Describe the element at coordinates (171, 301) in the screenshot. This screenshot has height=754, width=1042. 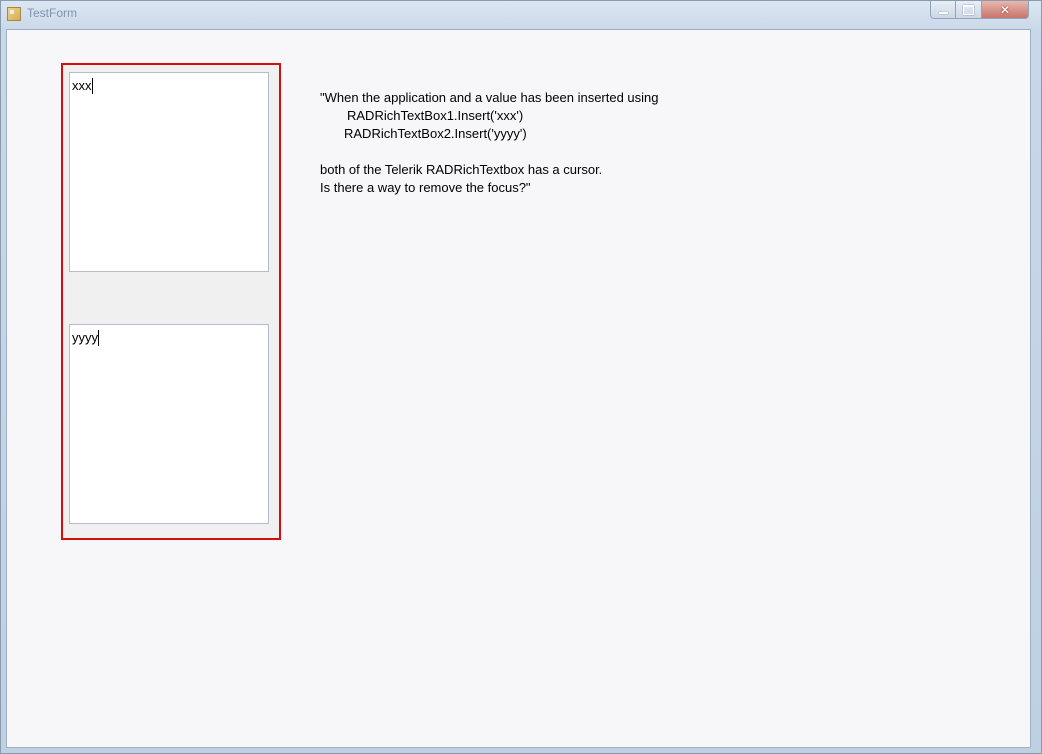
I see `highlighted-textbox-panel: xxx yyyy` at that location.